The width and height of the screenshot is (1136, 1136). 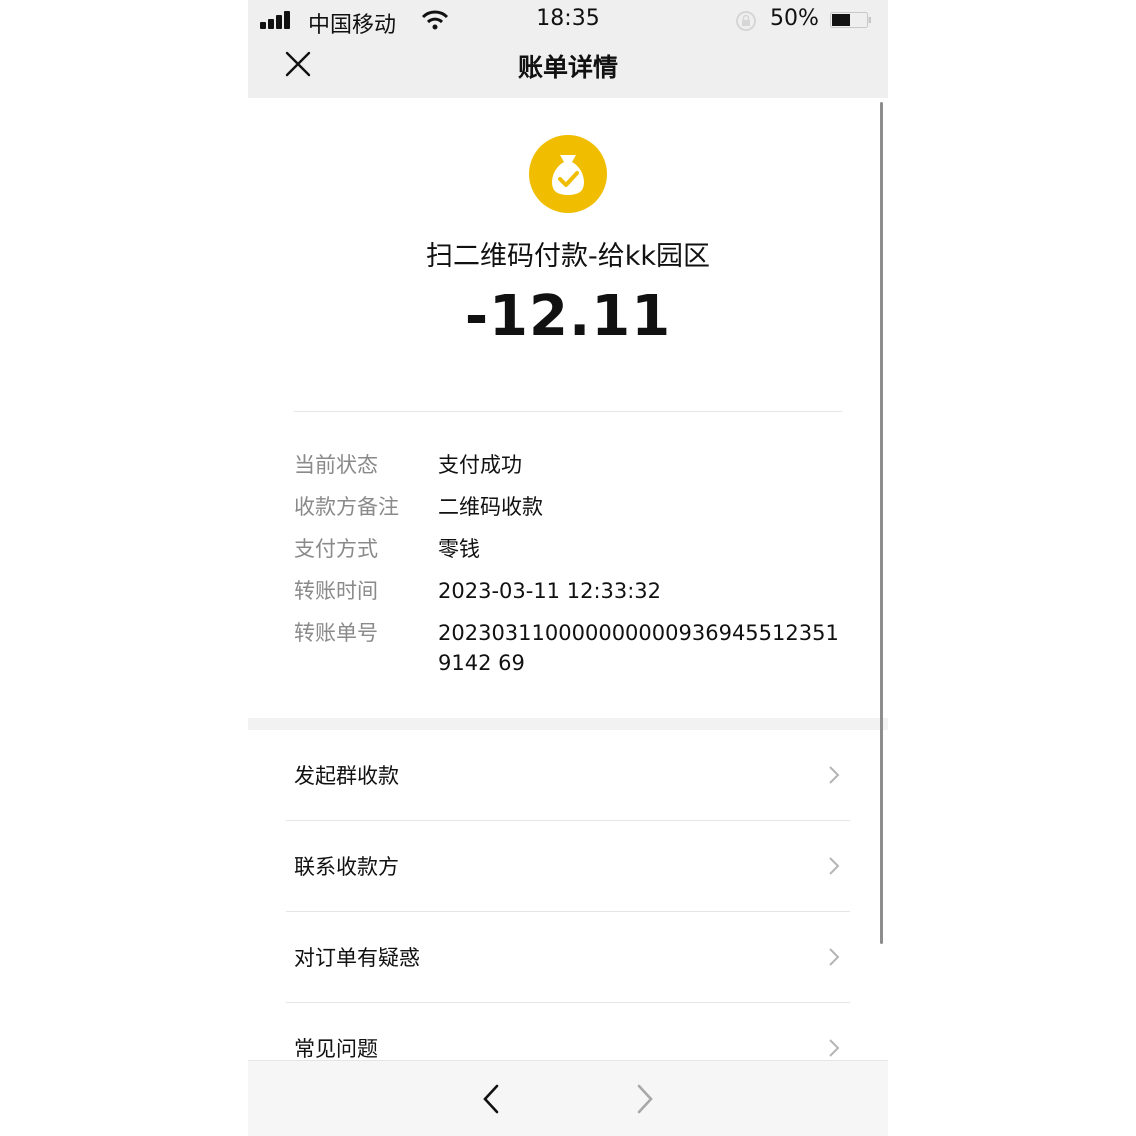 I want to click on menu-item-group-collect: 发起群收款, so click(x=568, y=775).